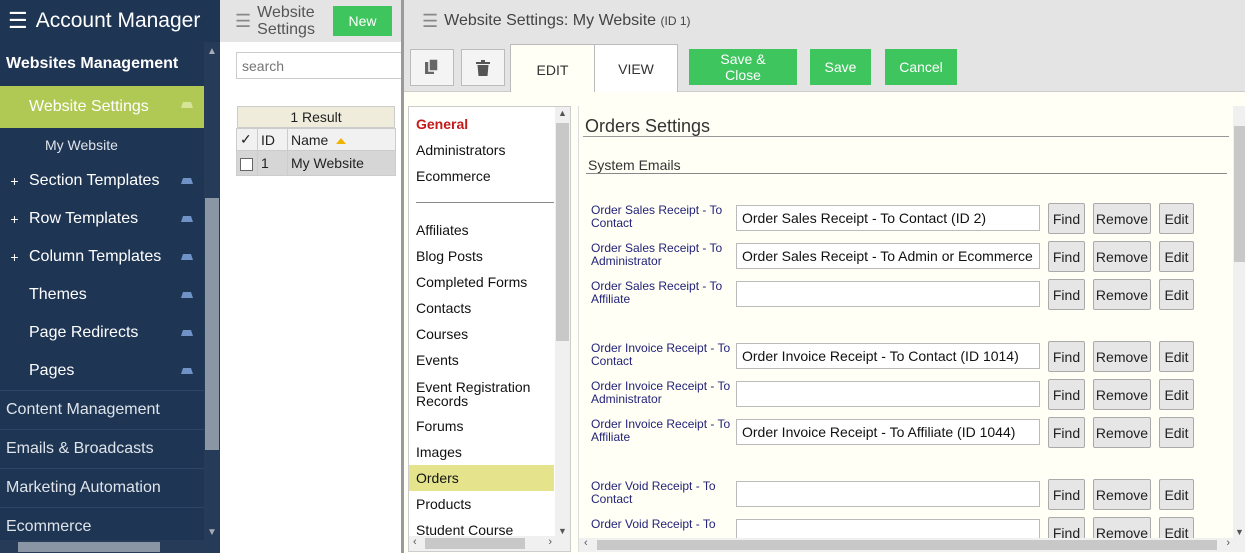  I want to click on sidebar-item-my-website: My Website, so click(102, 145).